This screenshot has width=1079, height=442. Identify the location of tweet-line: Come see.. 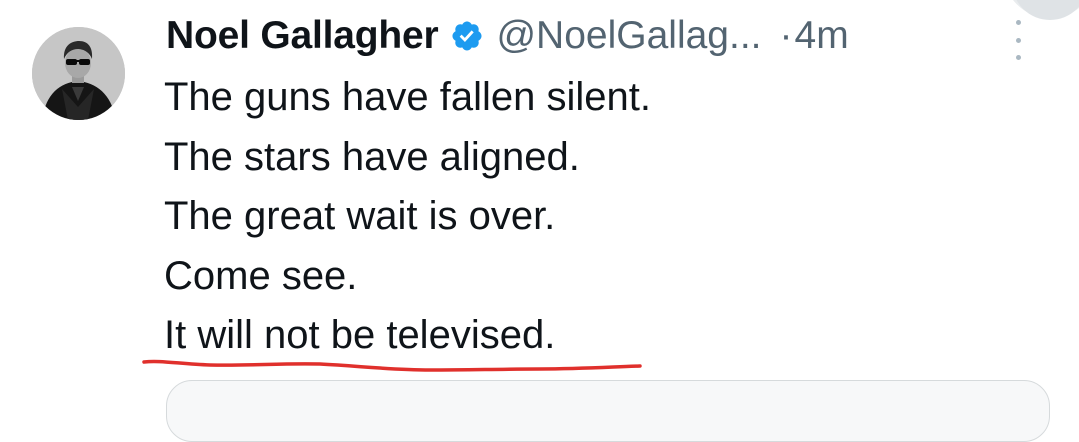
(261, 275).